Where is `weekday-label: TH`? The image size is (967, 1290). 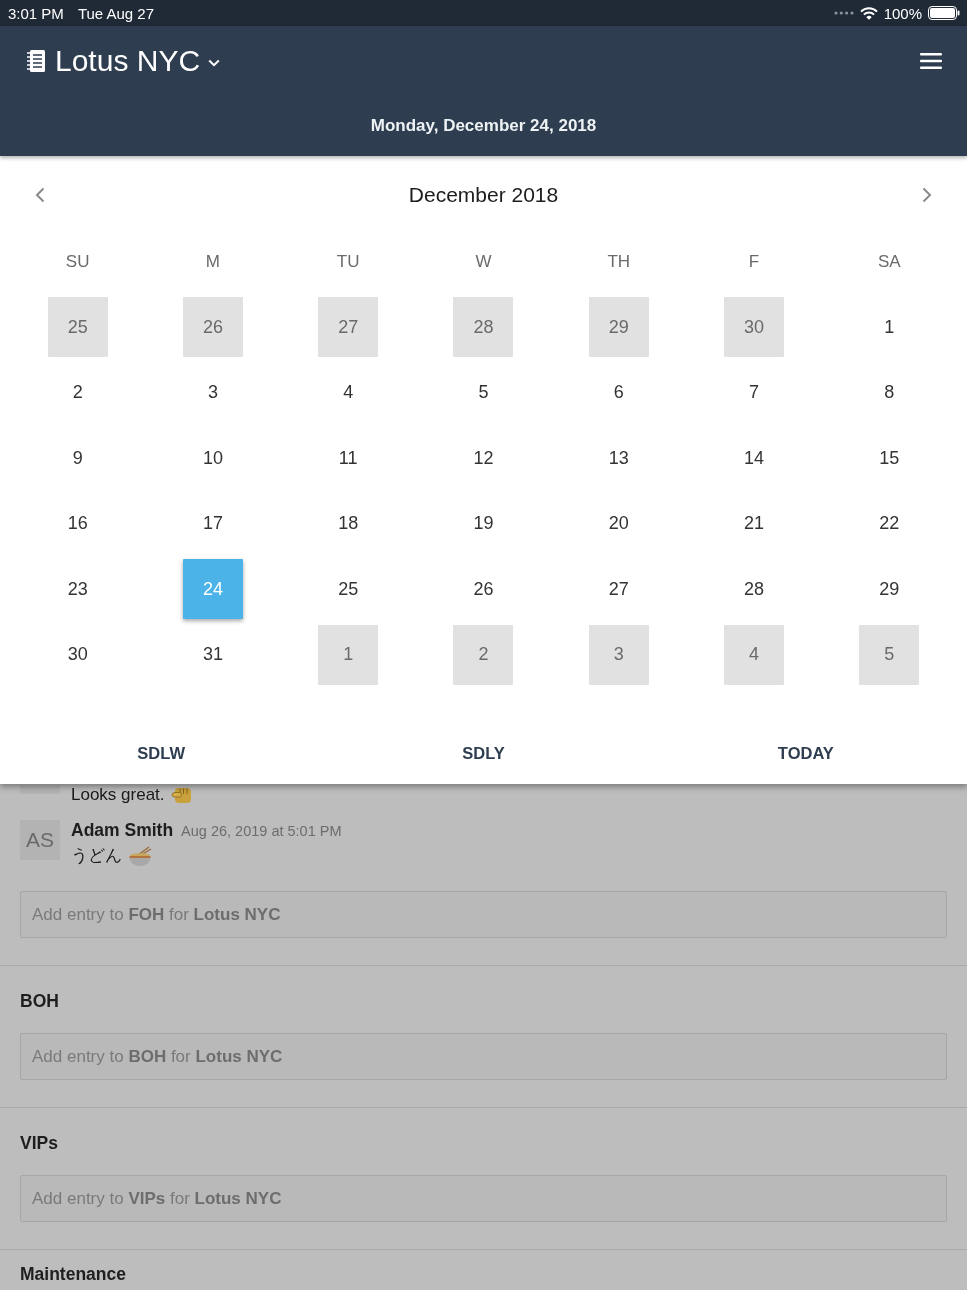
weekday-label: TH is located at coordinates (619, 262).